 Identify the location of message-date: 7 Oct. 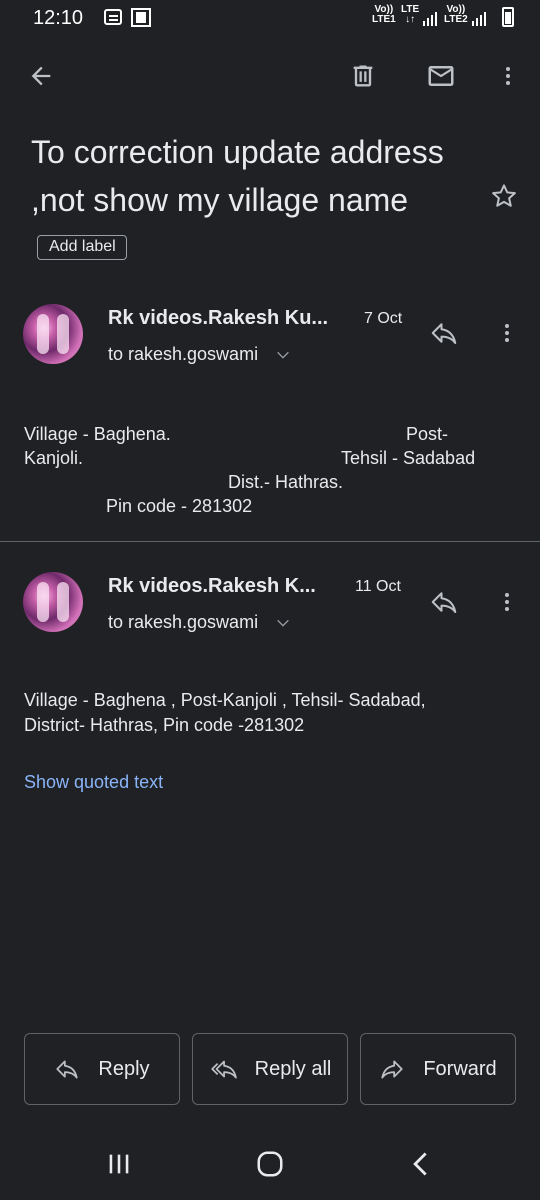
(383, 318).